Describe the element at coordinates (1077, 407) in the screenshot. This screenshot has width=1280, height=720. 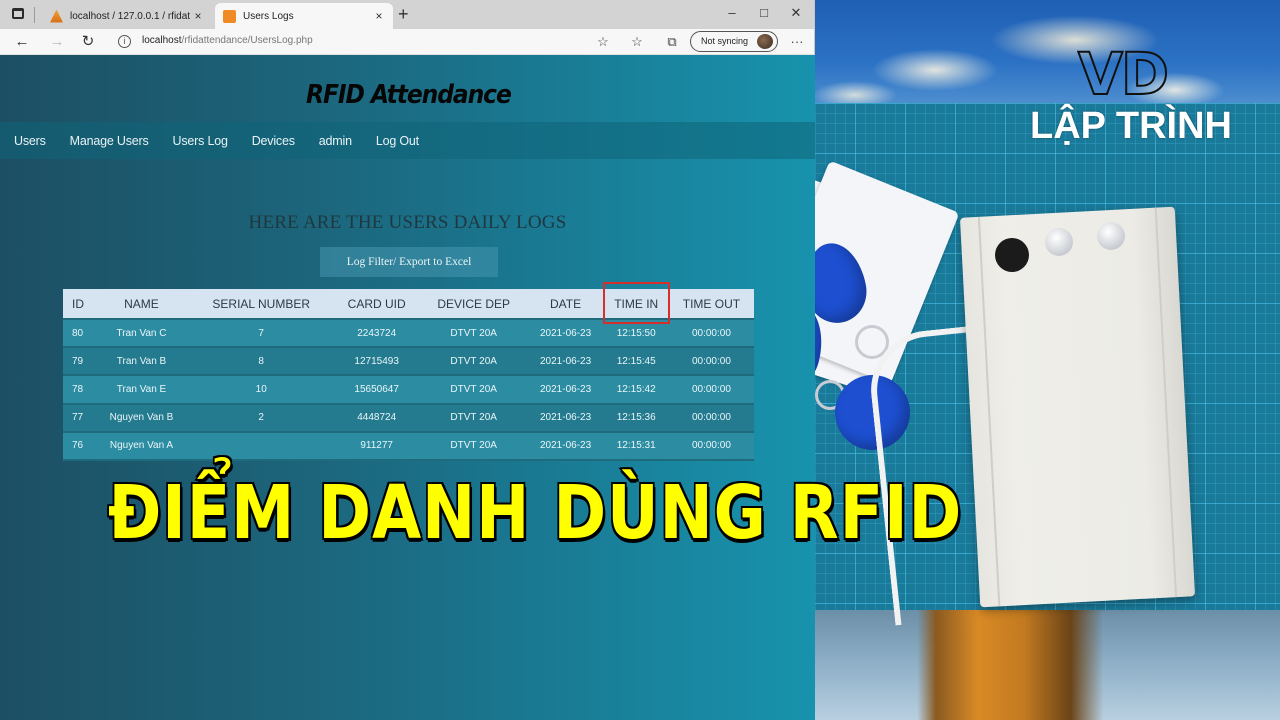
I see `rfid-reader-device` at that location.